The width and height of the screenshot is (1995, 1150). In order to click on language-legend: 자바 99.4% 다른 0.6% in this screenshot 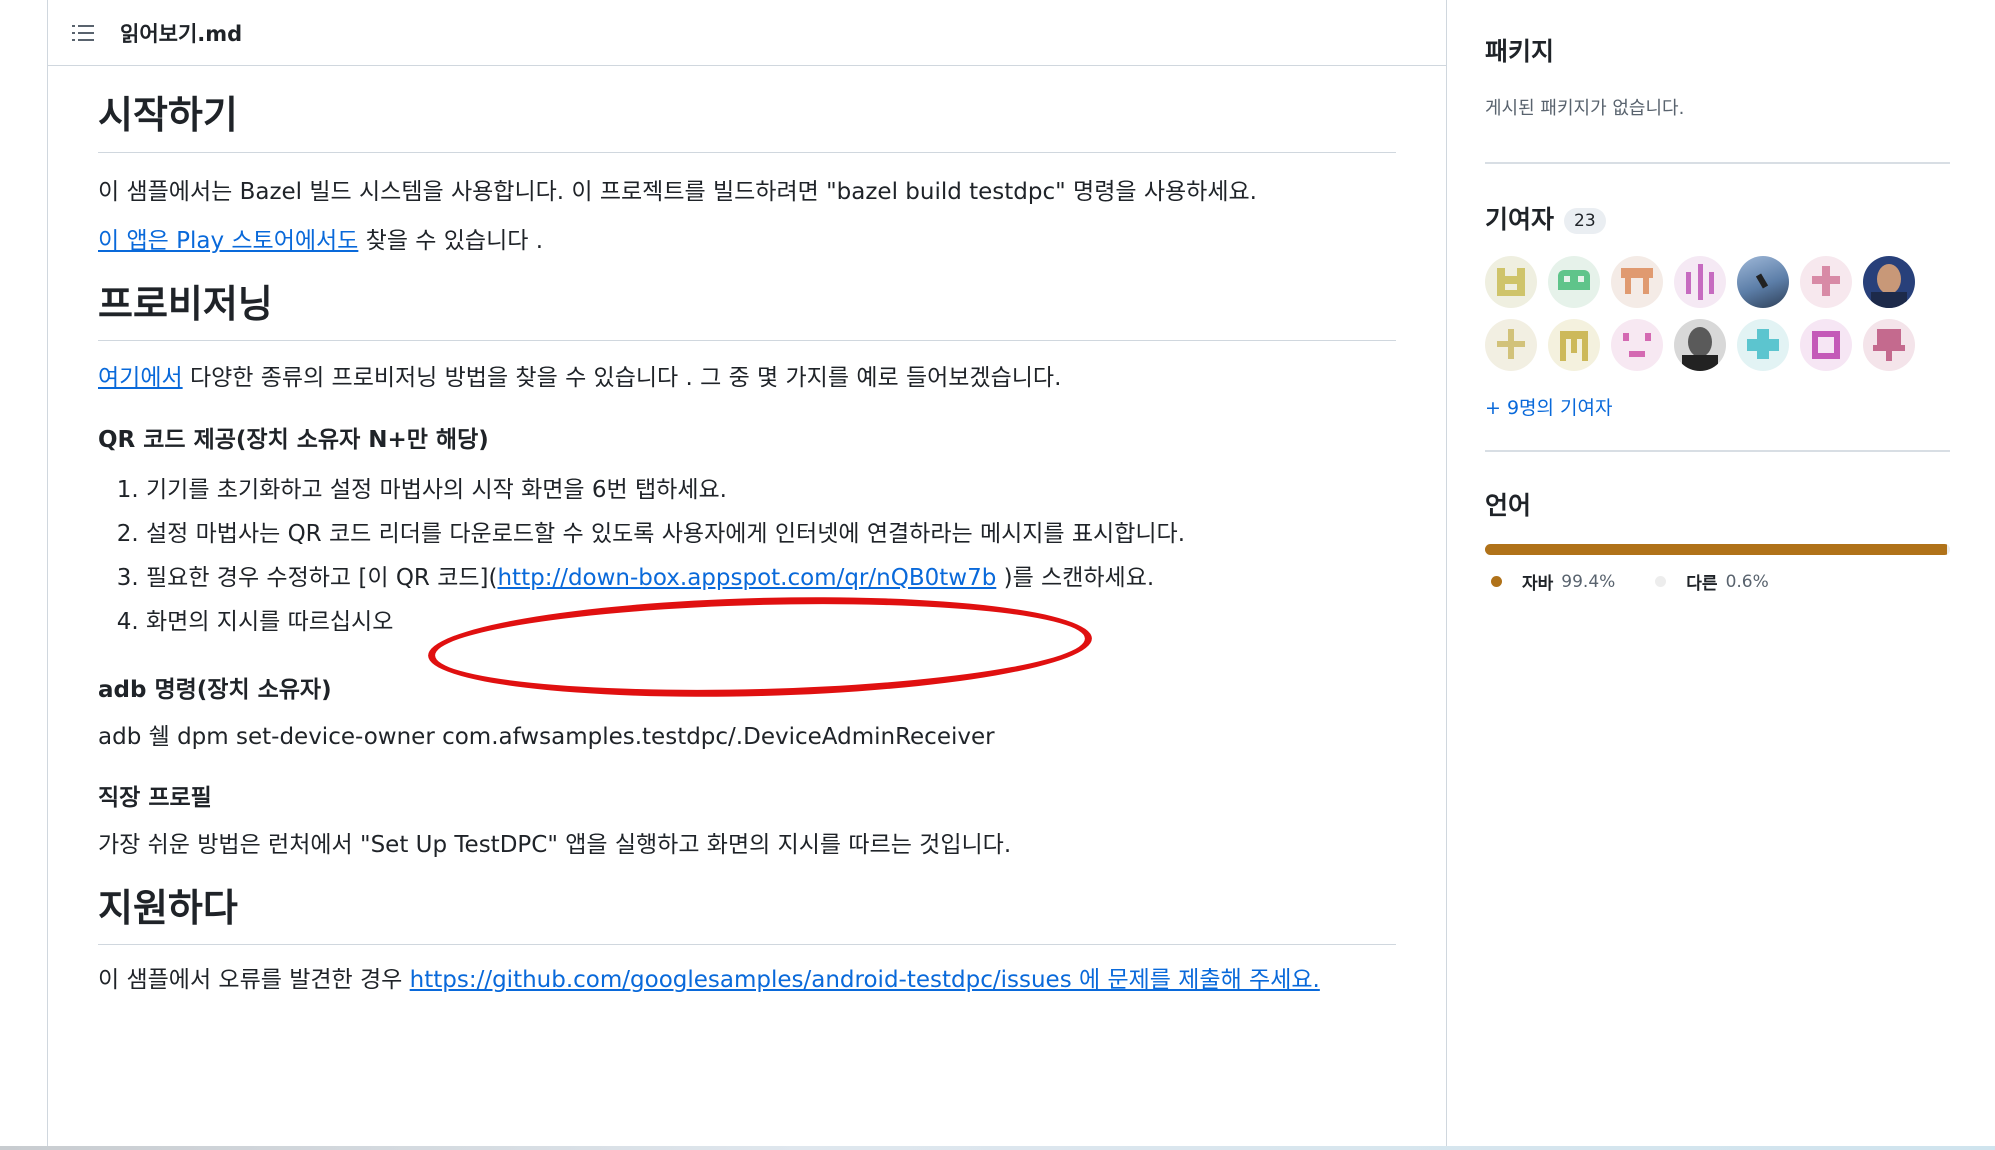, I will do `click(1717, 581)`.